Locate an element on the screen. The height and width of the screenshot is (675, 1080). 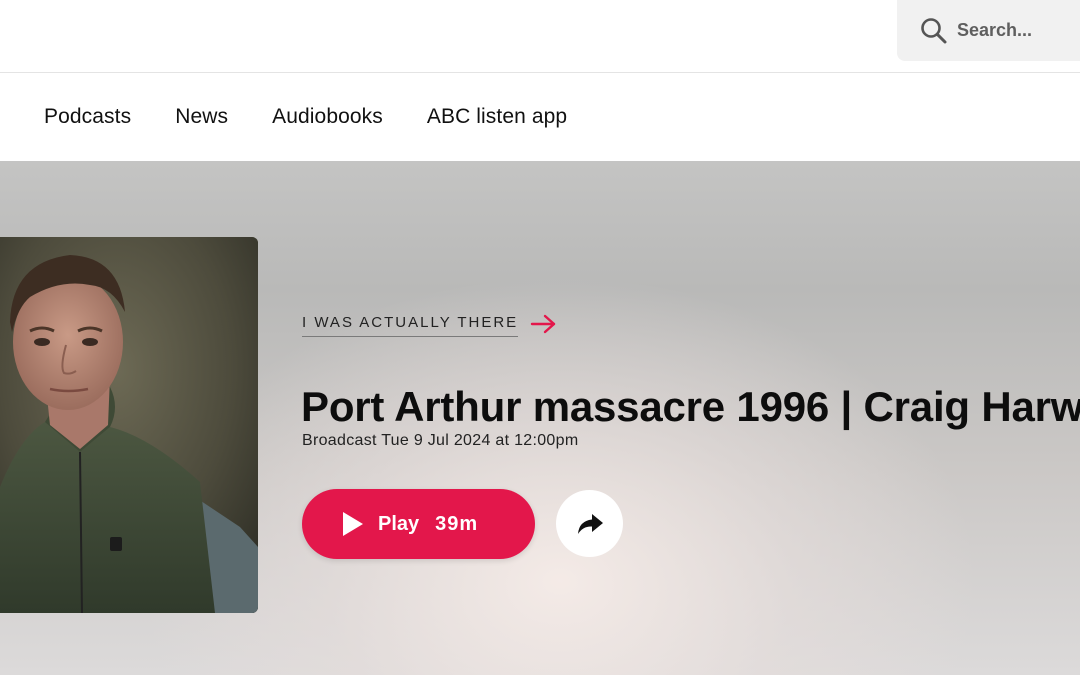
search-icon is located at coordinates (934, 31).